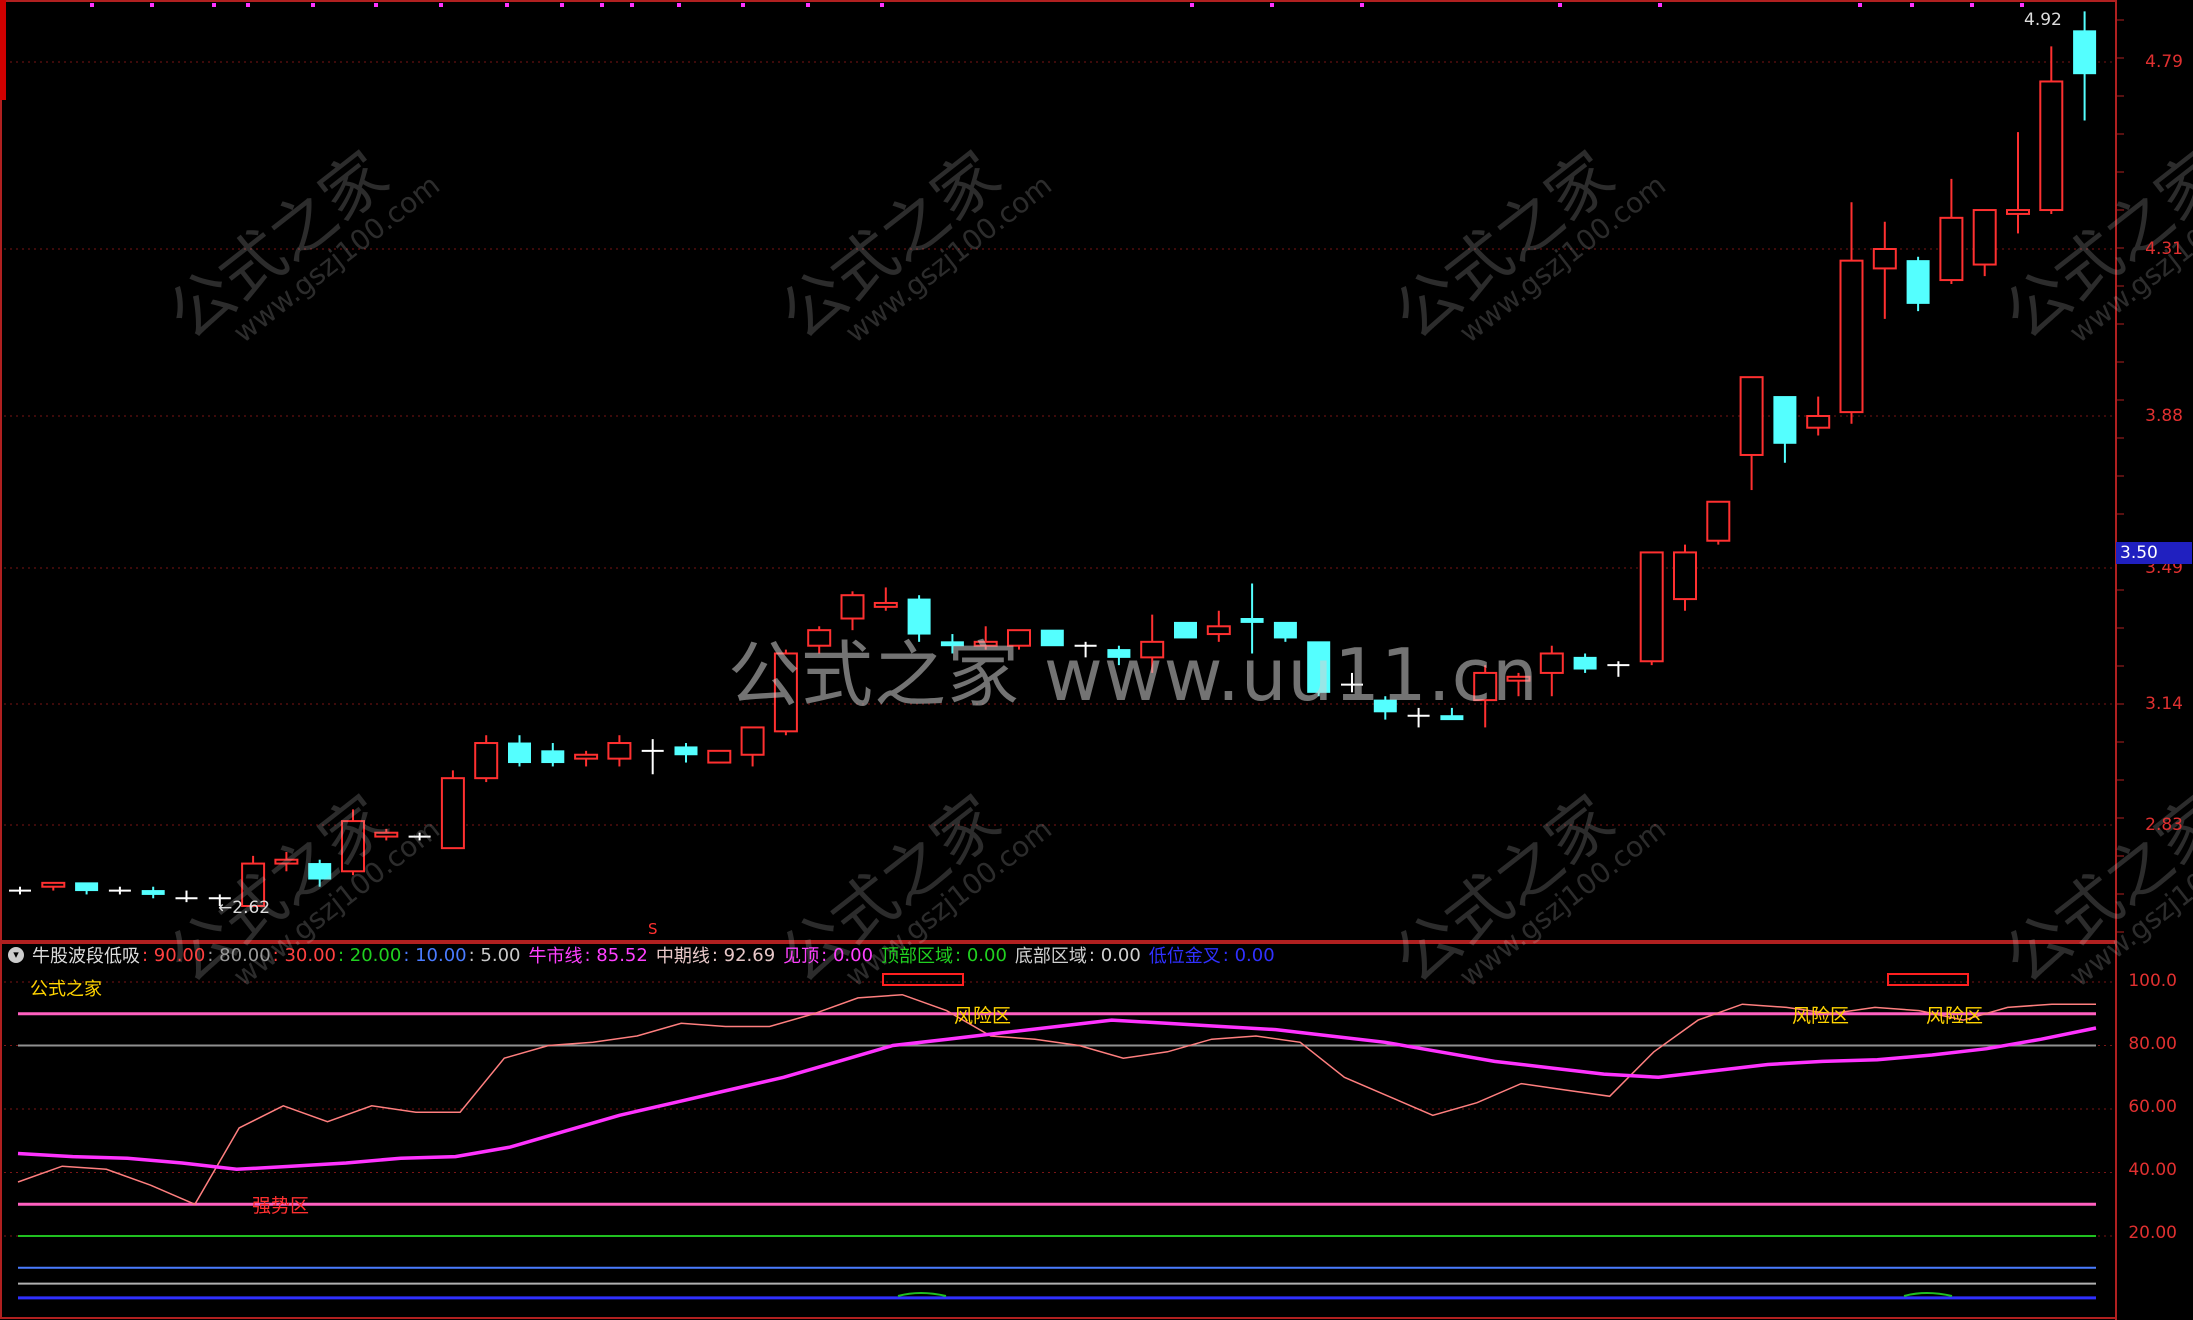 Image resolution: width=2193 pixels, height=1320 pixels. I want to click on center-watermark: 公式之家 www.uu11.cn, so click(1133, 675).